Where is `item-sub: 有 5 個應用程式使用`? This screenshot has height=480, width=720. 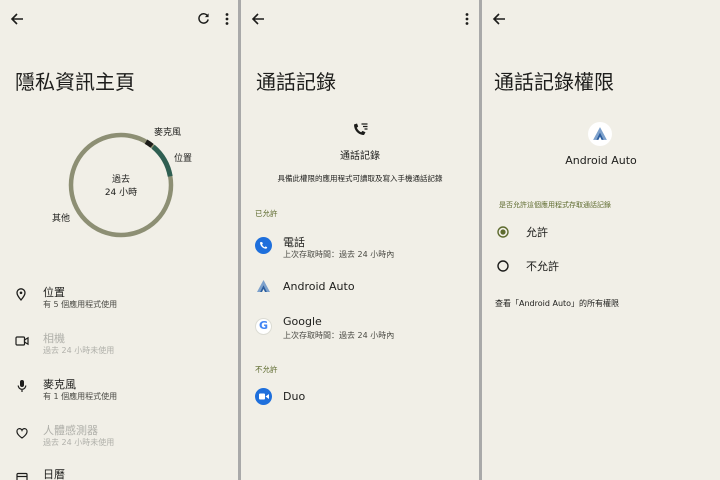 item-sub: 有 5 個應用程式使用 is located at coordinates (80, 304).